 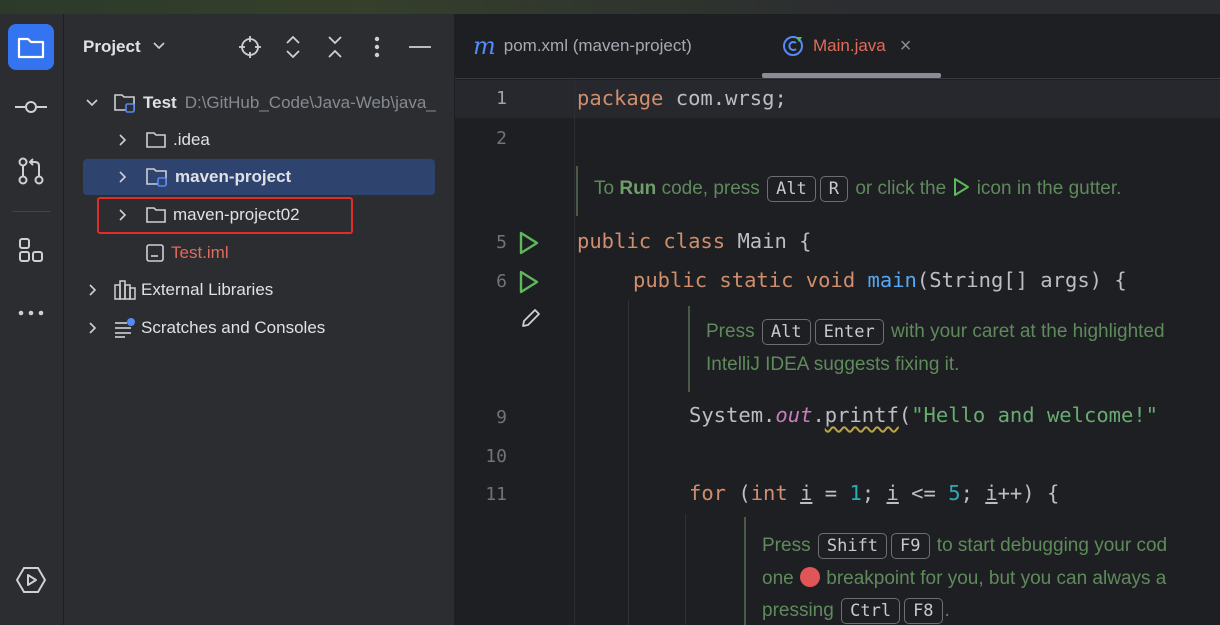 What do you see at coordinates (768, 241) in the screenshot?
I see `code-text: Main {` at bounding box center [768, 241].